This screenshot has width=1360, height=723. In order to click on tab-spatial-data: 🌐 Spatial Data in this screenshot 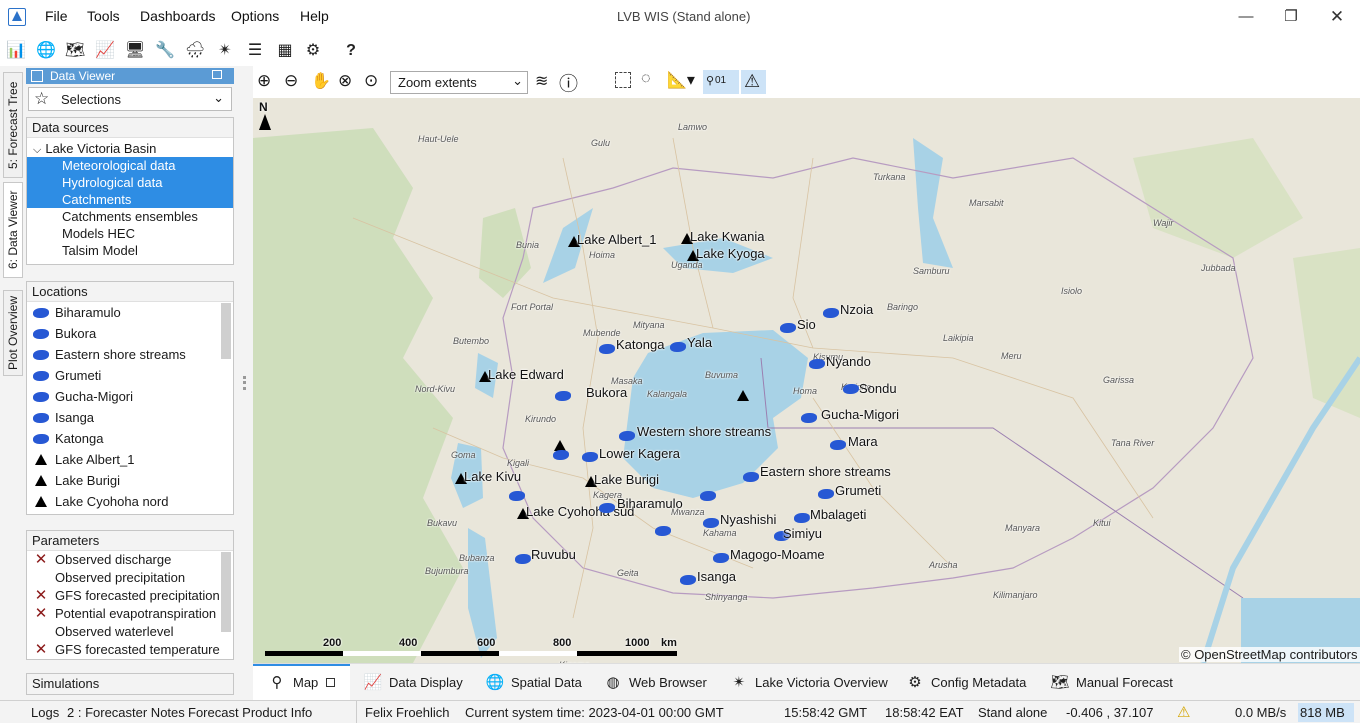, I will do `click(533, 682)`.